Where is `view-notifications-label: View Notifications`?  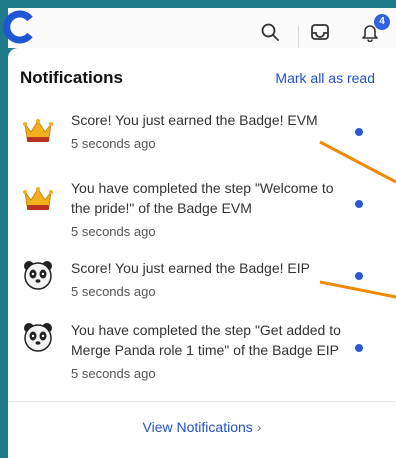 view-notifications-label: View Notifications is located at coordinates (197, 427).